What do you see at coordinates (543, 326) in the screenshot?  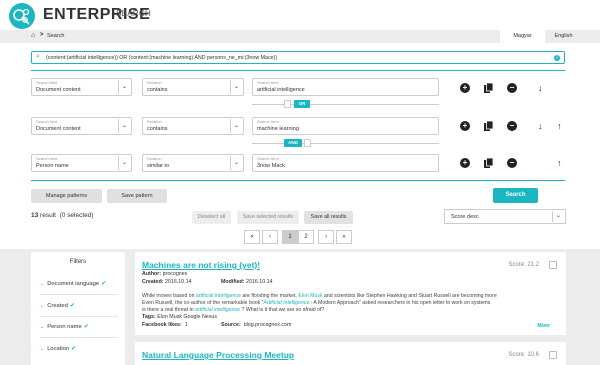 I see `more-link: More` at bounding box center [543, 326].